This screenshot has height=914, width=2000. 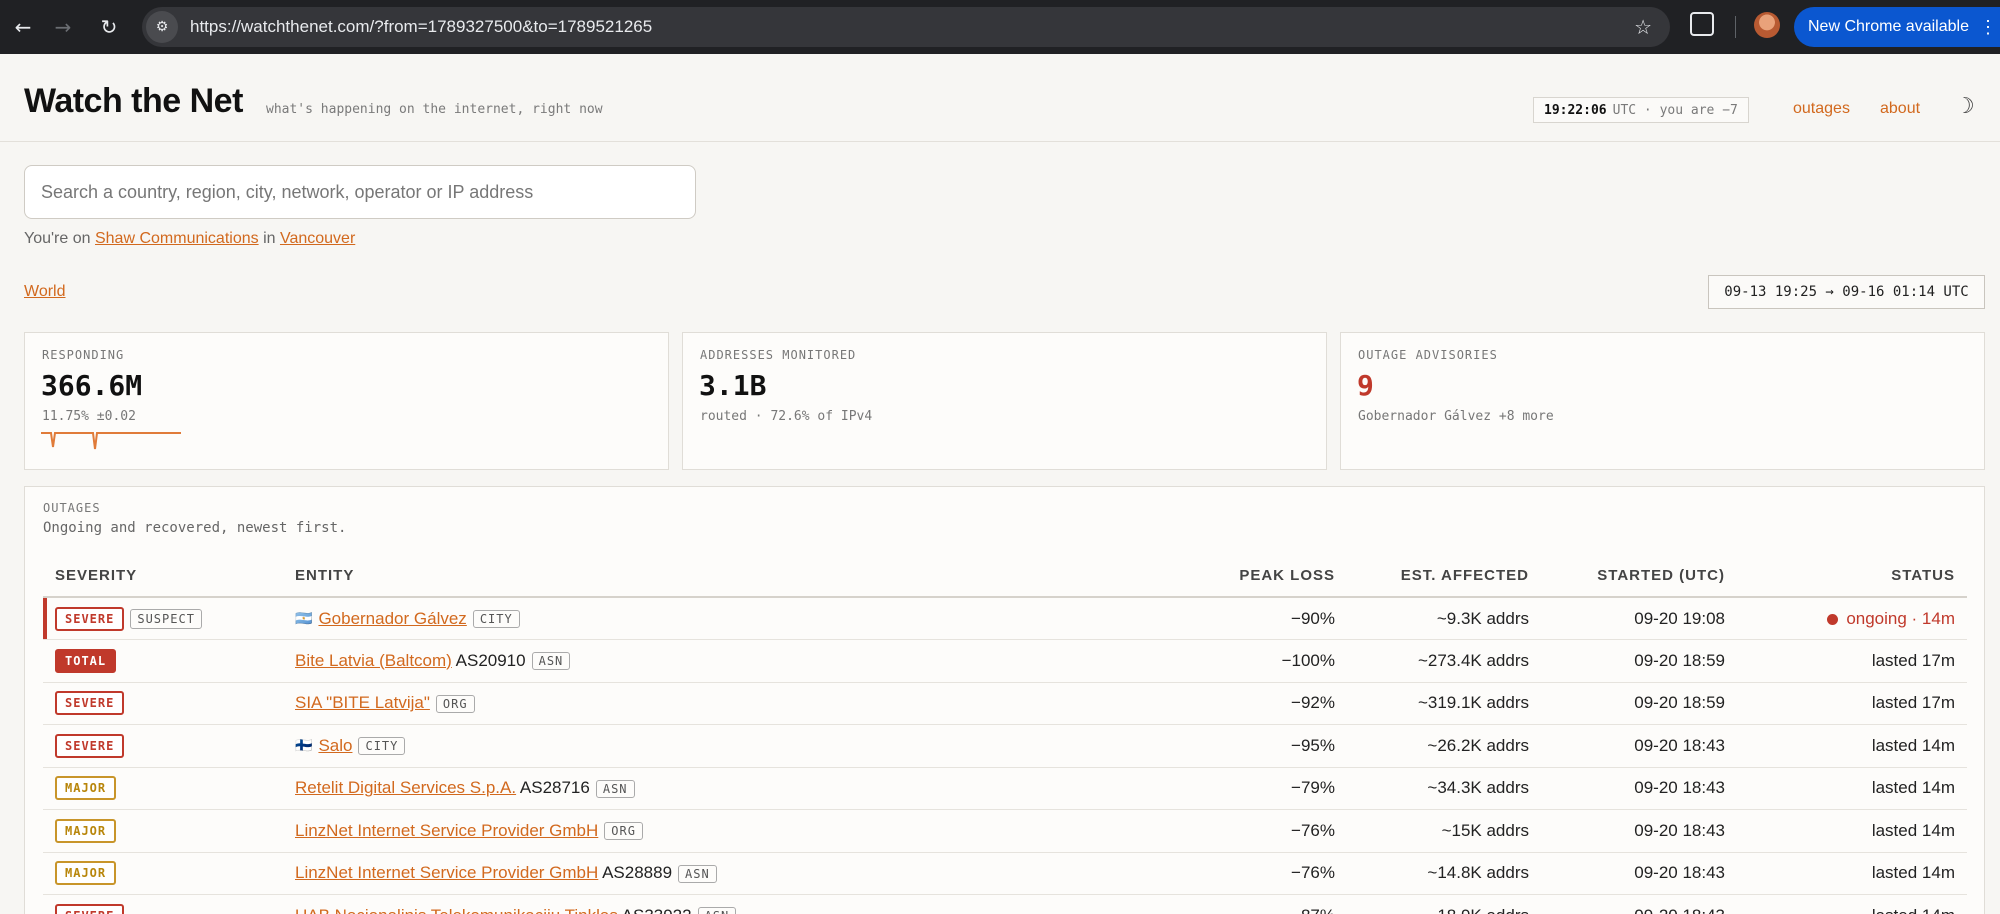 What do you see at coordinates (1639, 576) in the screenshot?
I see `col-started: STARTED (UTC)` at bounding box center [1639, 576].